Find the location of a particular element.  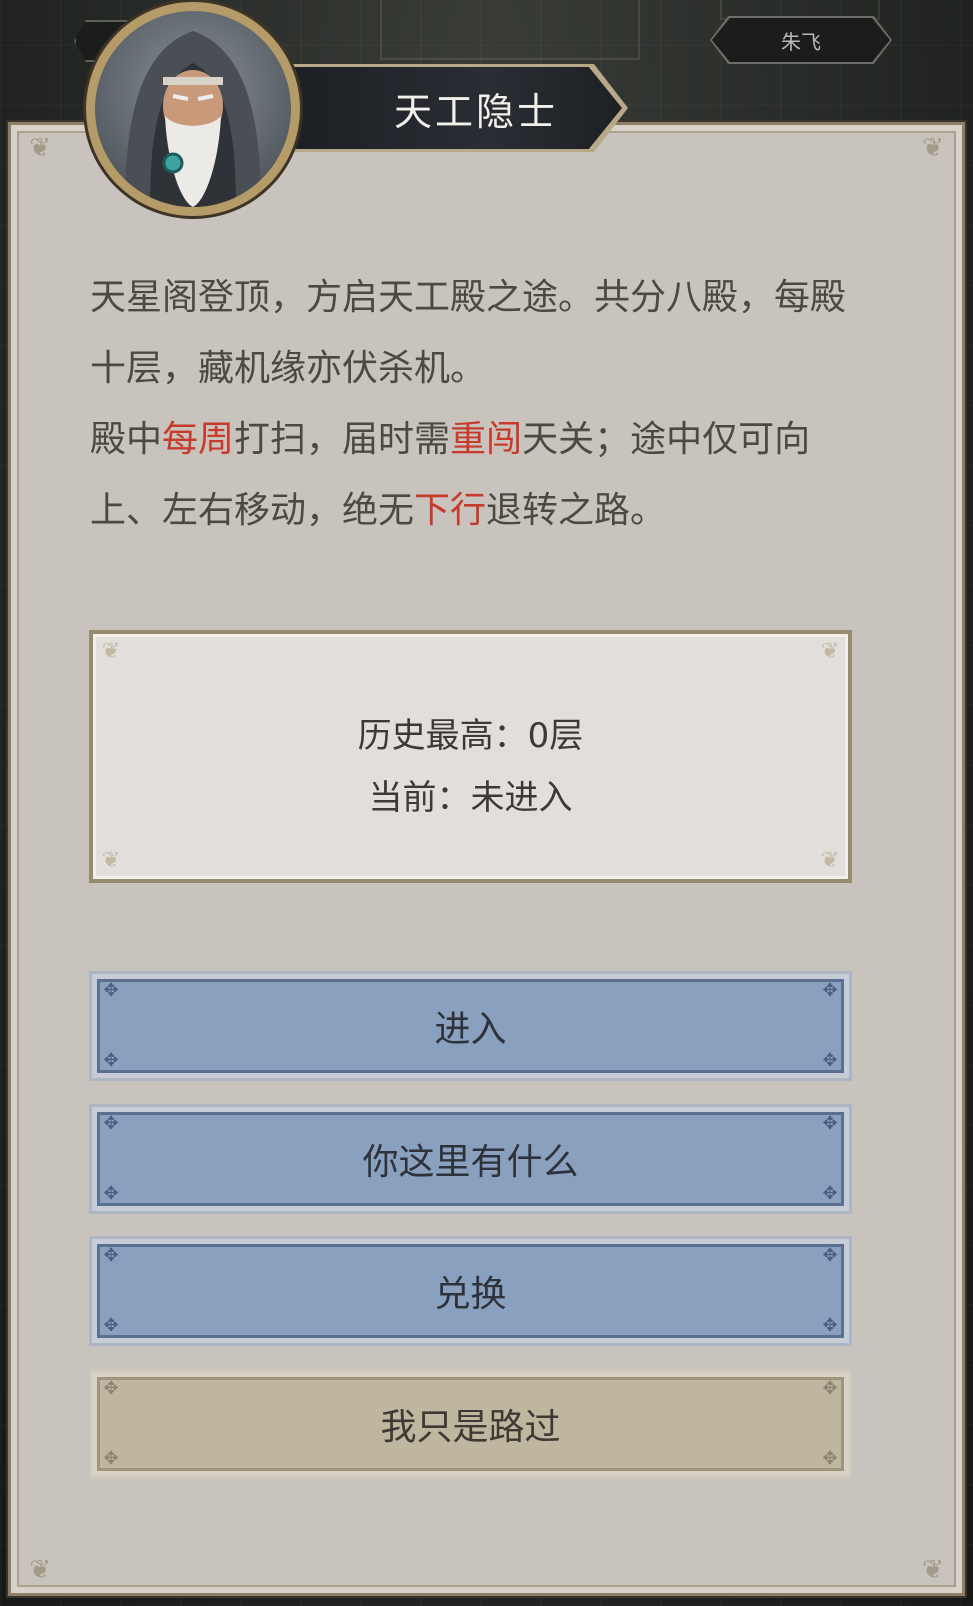

description-paragraph-2: 殿中每周打扫，届时需重闯天关；途中仅可向上、左右移动，绝无下行退转之路。 is located at coordinates (470, 475).